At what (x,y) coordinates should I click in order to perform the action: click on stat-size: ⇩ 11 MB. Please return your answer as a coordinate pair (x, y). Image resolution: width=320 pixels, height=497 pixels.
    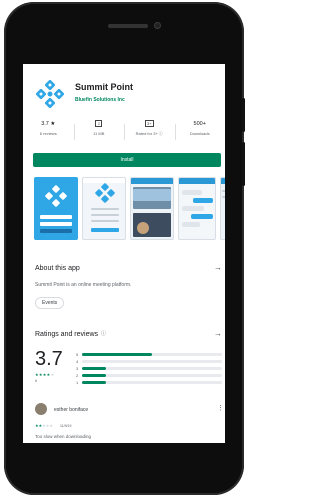
    Looking at the image, I should click on (99, 133).